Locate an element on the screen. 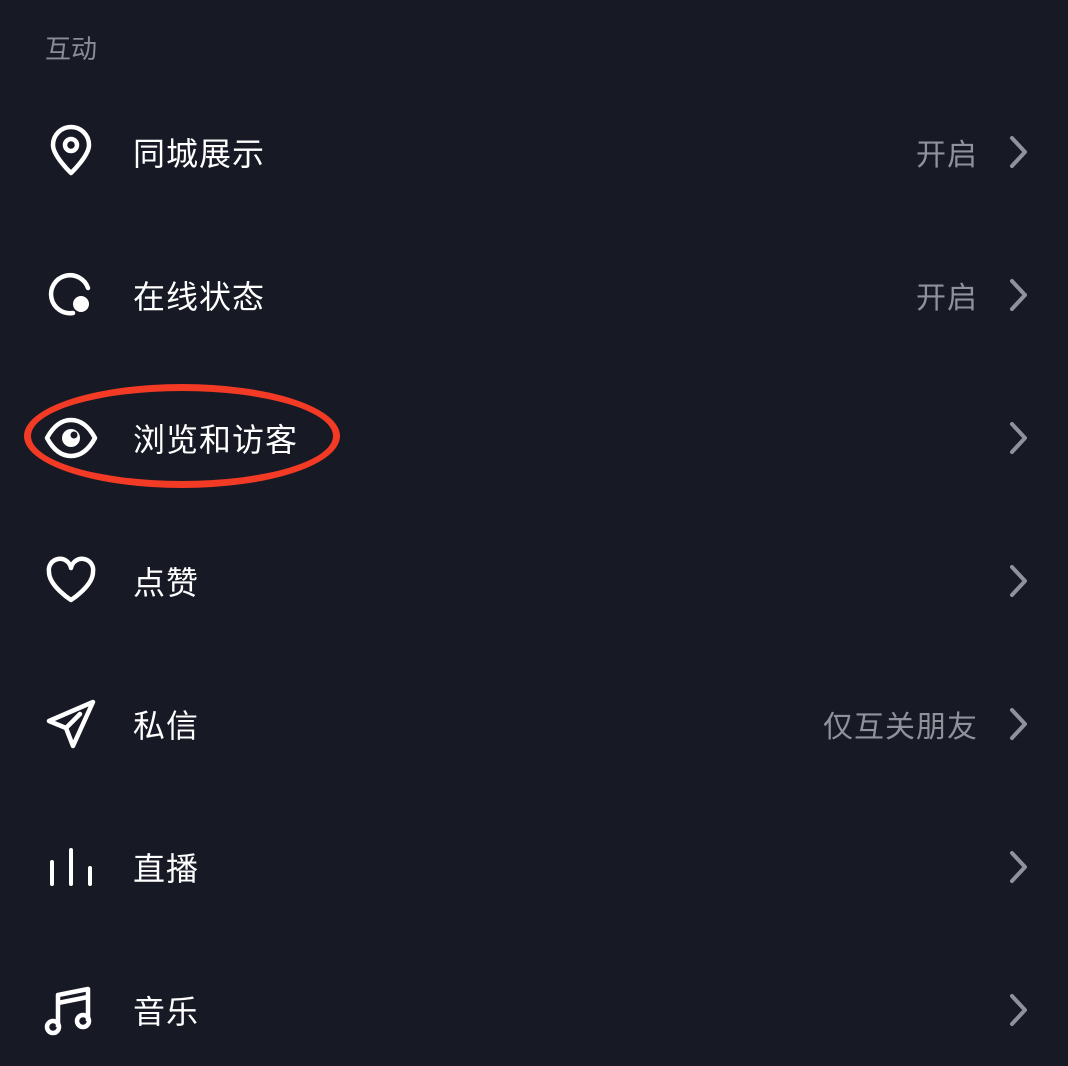  row-label: 在线状态 is located at coordinates (199, 296).